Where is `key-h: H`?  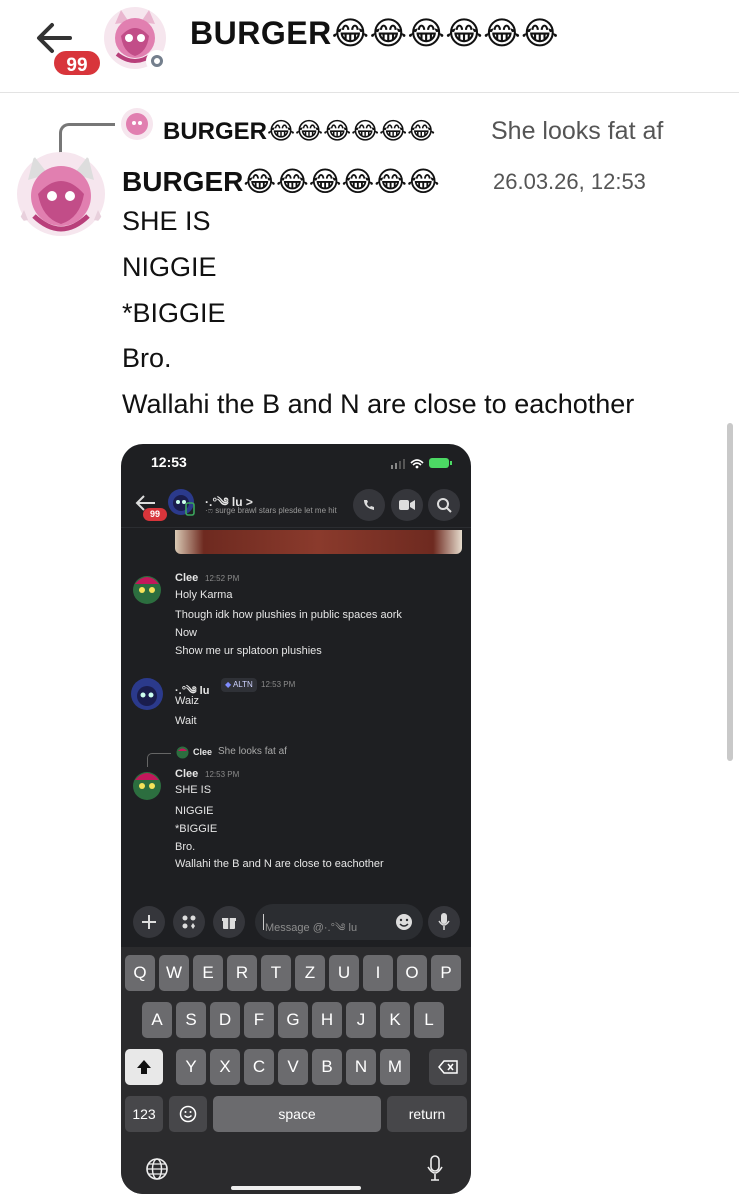
key-h: H is located at coordinates (327, 1020).